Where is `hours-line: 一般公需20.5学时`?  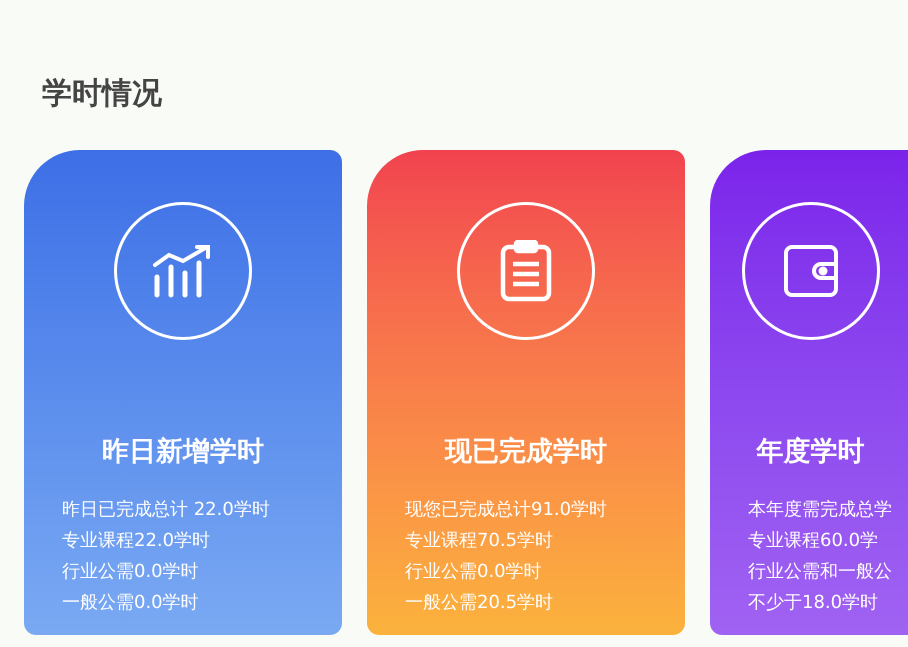 hours-line: 一般公需20.5学时 is located at coordinates (479, 603).